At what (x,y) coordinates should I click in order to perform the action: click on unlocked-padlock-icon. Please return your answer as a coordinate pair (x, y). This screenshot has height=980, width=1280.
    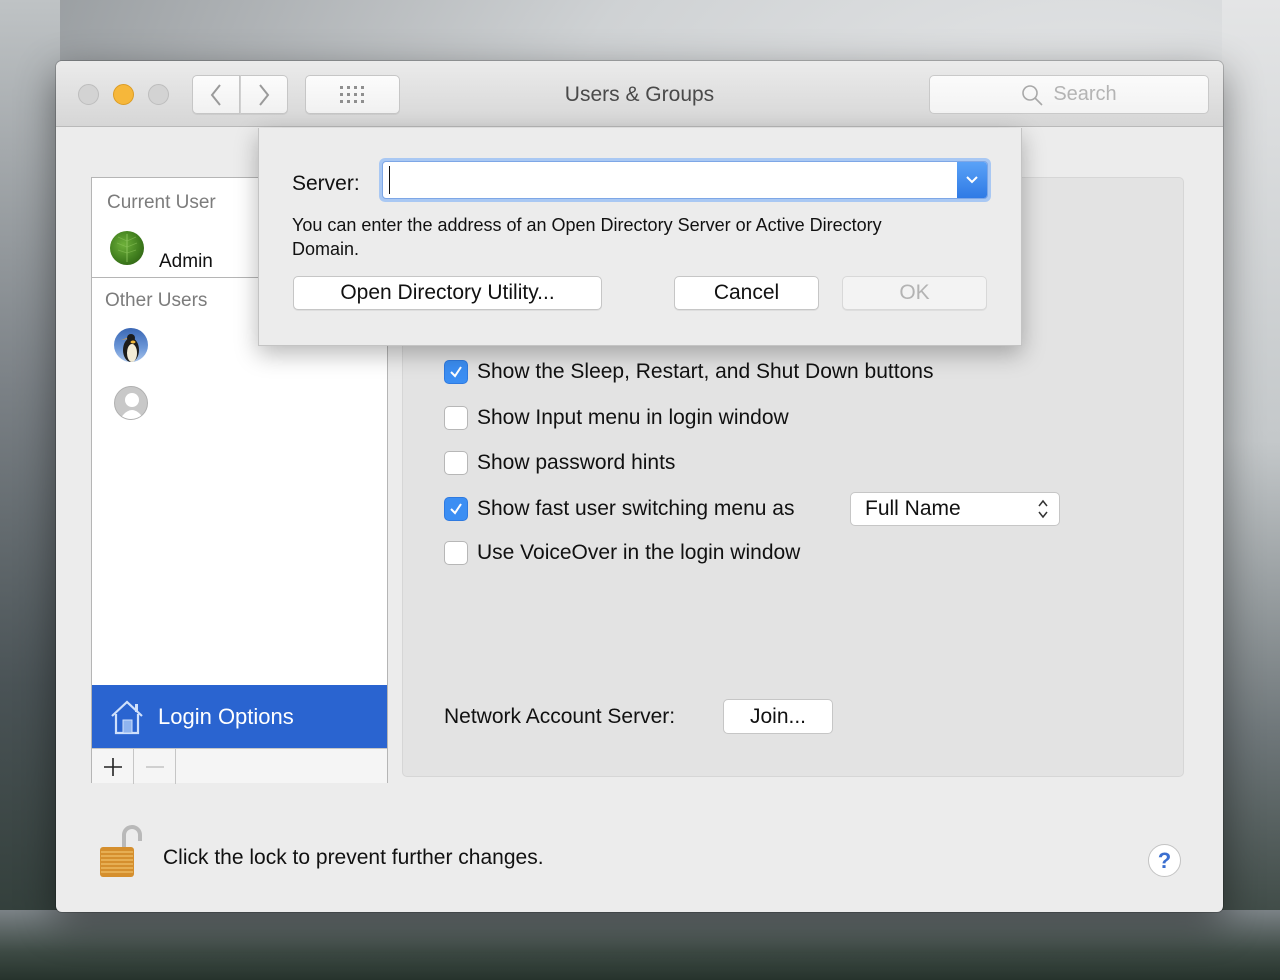
    Looking at the image, I should click on (121, 851).